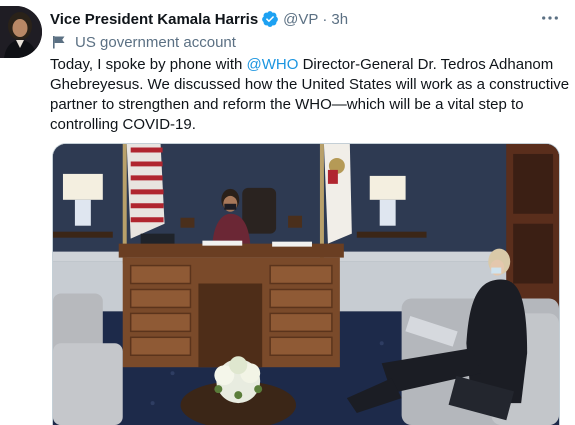 Image resolution: width=575 pixels, height=425 pixels. I want to click on avatar-image, so click(21, 32).